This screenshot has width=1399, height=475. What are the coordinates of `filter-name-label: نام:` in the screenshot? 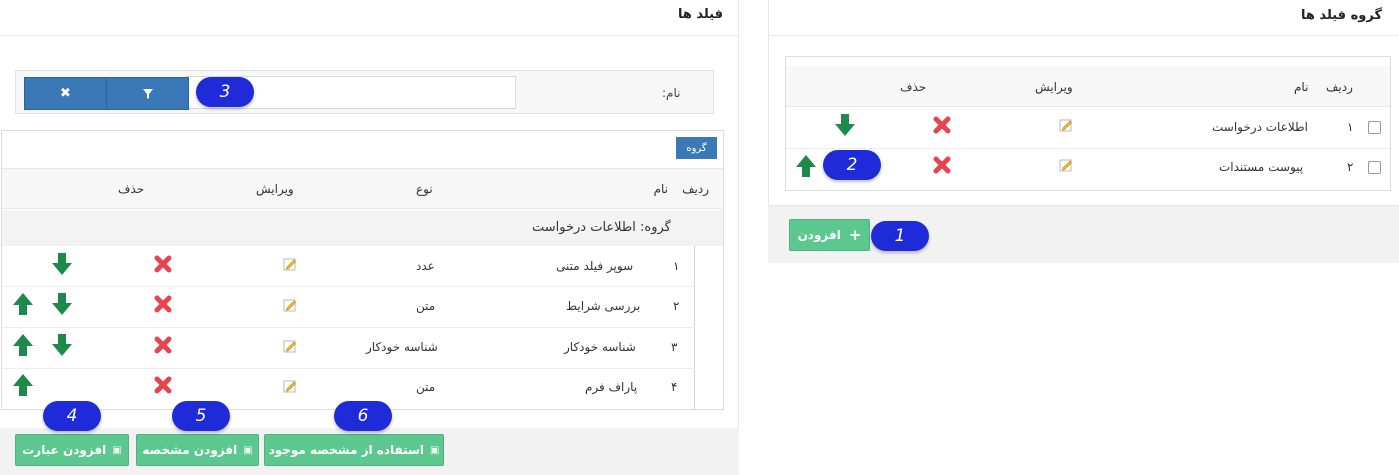 It's located at (671, 93).